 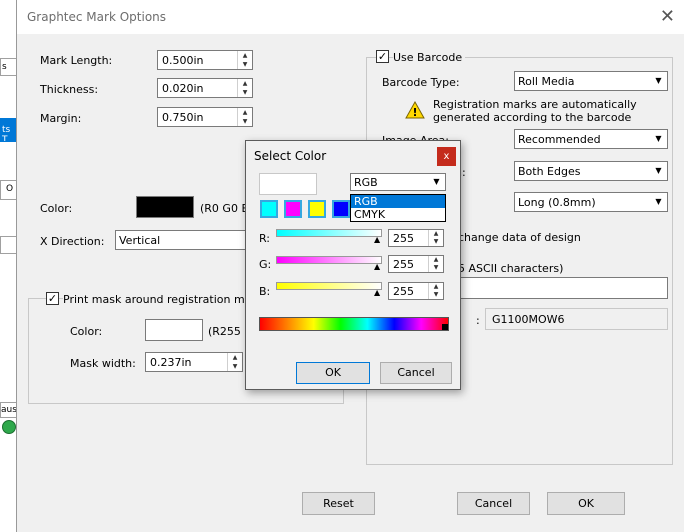 What do you see at coordinates (333, 373) in the screenshot?
I see `select-color-ok-button: OK` at bounding box center [333, 373].